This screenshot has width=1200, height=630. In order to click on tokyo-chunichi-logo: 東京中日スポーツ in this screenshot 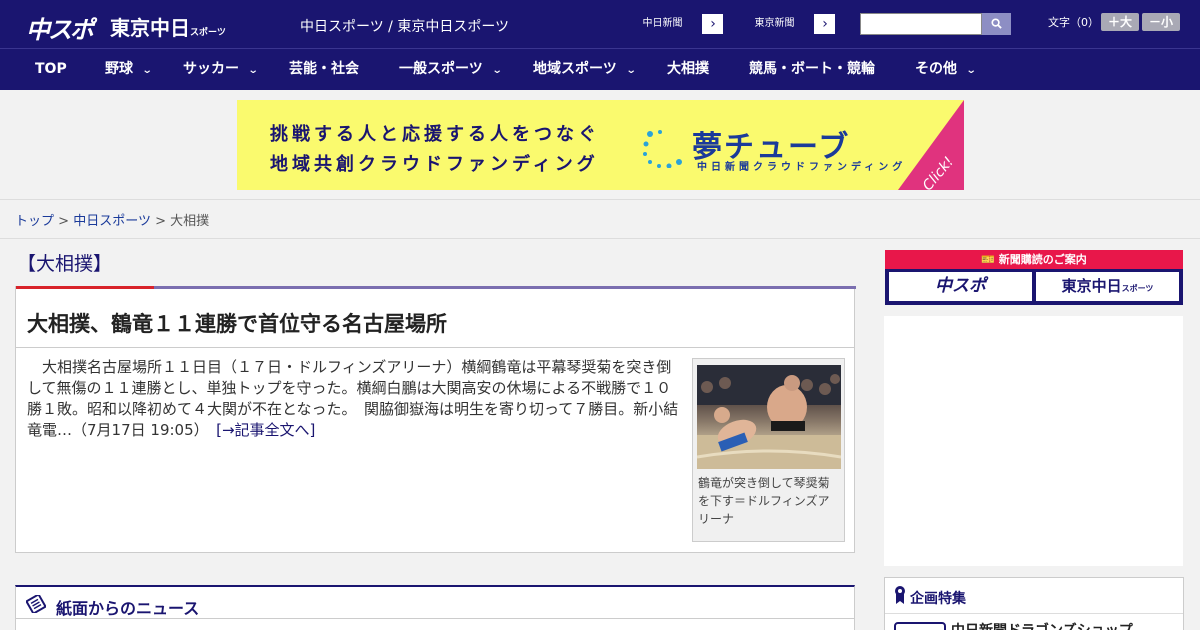, I will do `click(168, 26)`.